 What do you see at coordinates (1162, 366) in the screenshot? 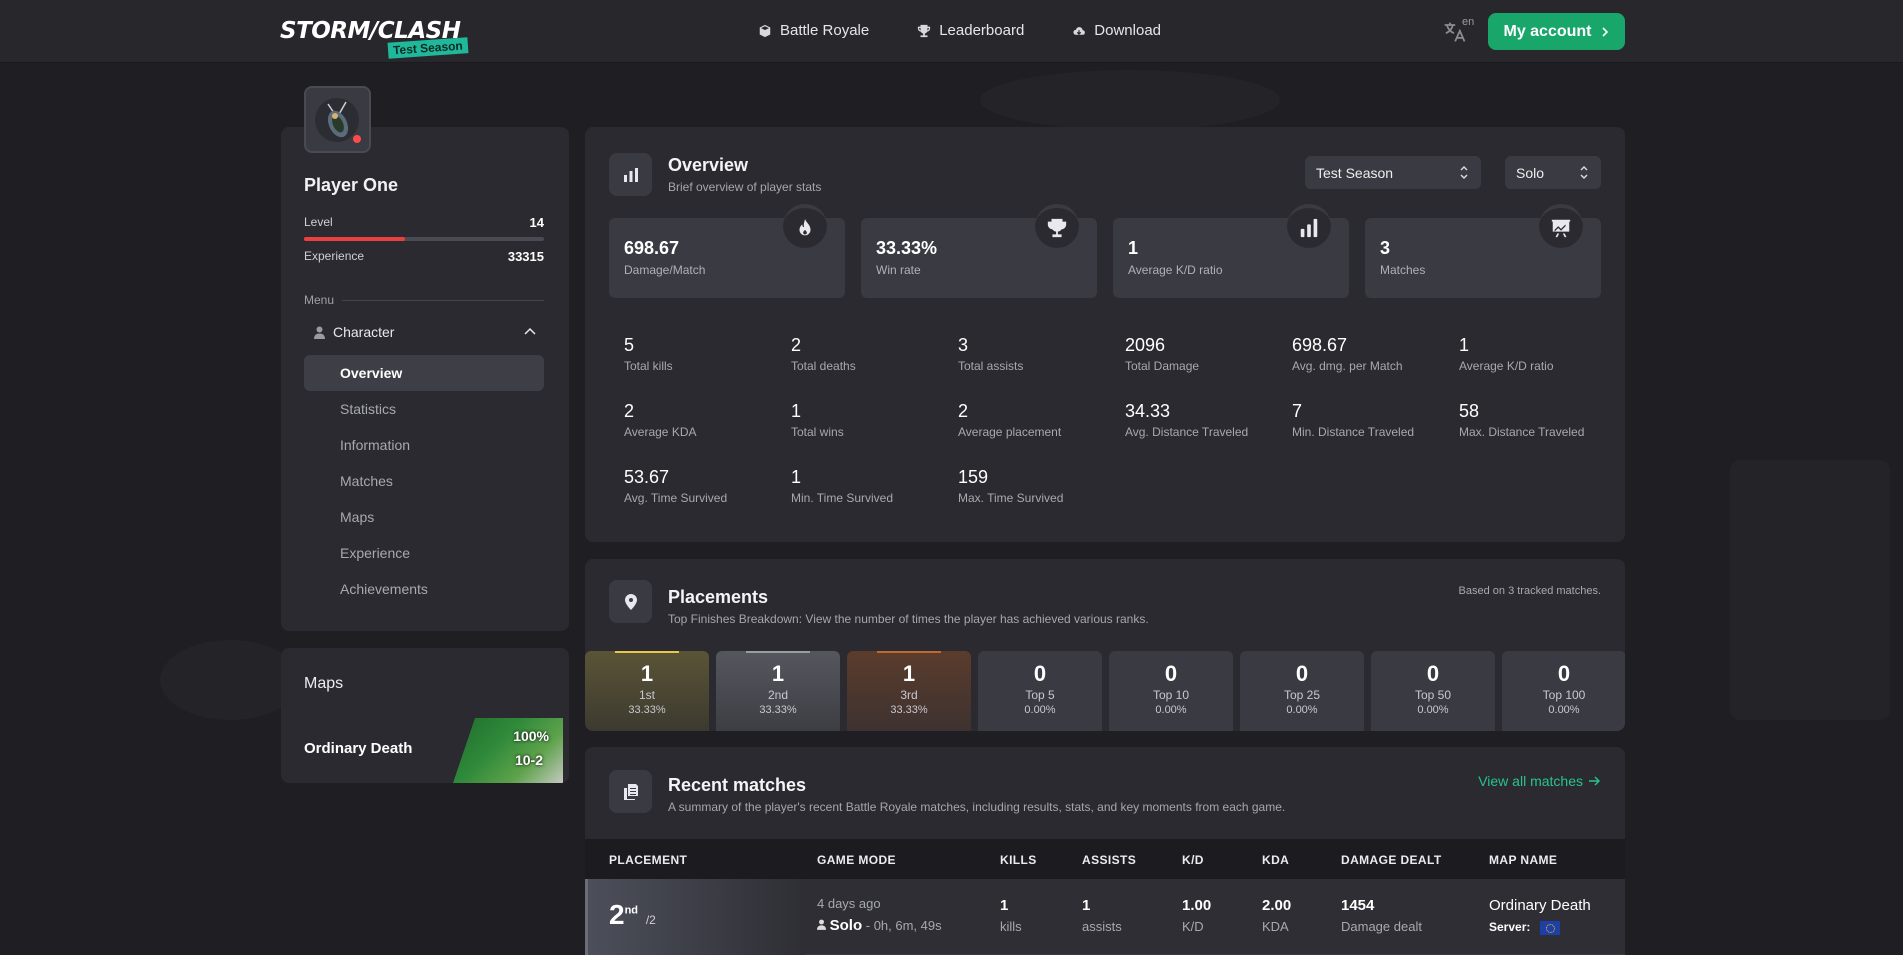
I see `stat-label: Total Damage` at bounding box center [1162, 366].